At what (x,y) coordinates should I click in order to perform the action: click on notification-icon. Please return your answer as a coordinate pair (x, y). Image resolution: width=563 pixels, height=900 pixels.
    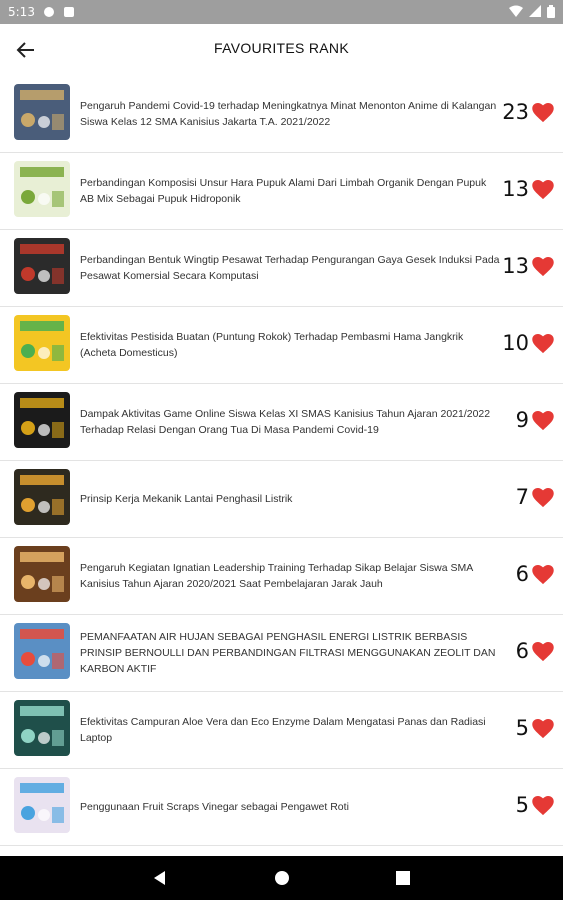
    Looking at the image, I should click on (49, 12).